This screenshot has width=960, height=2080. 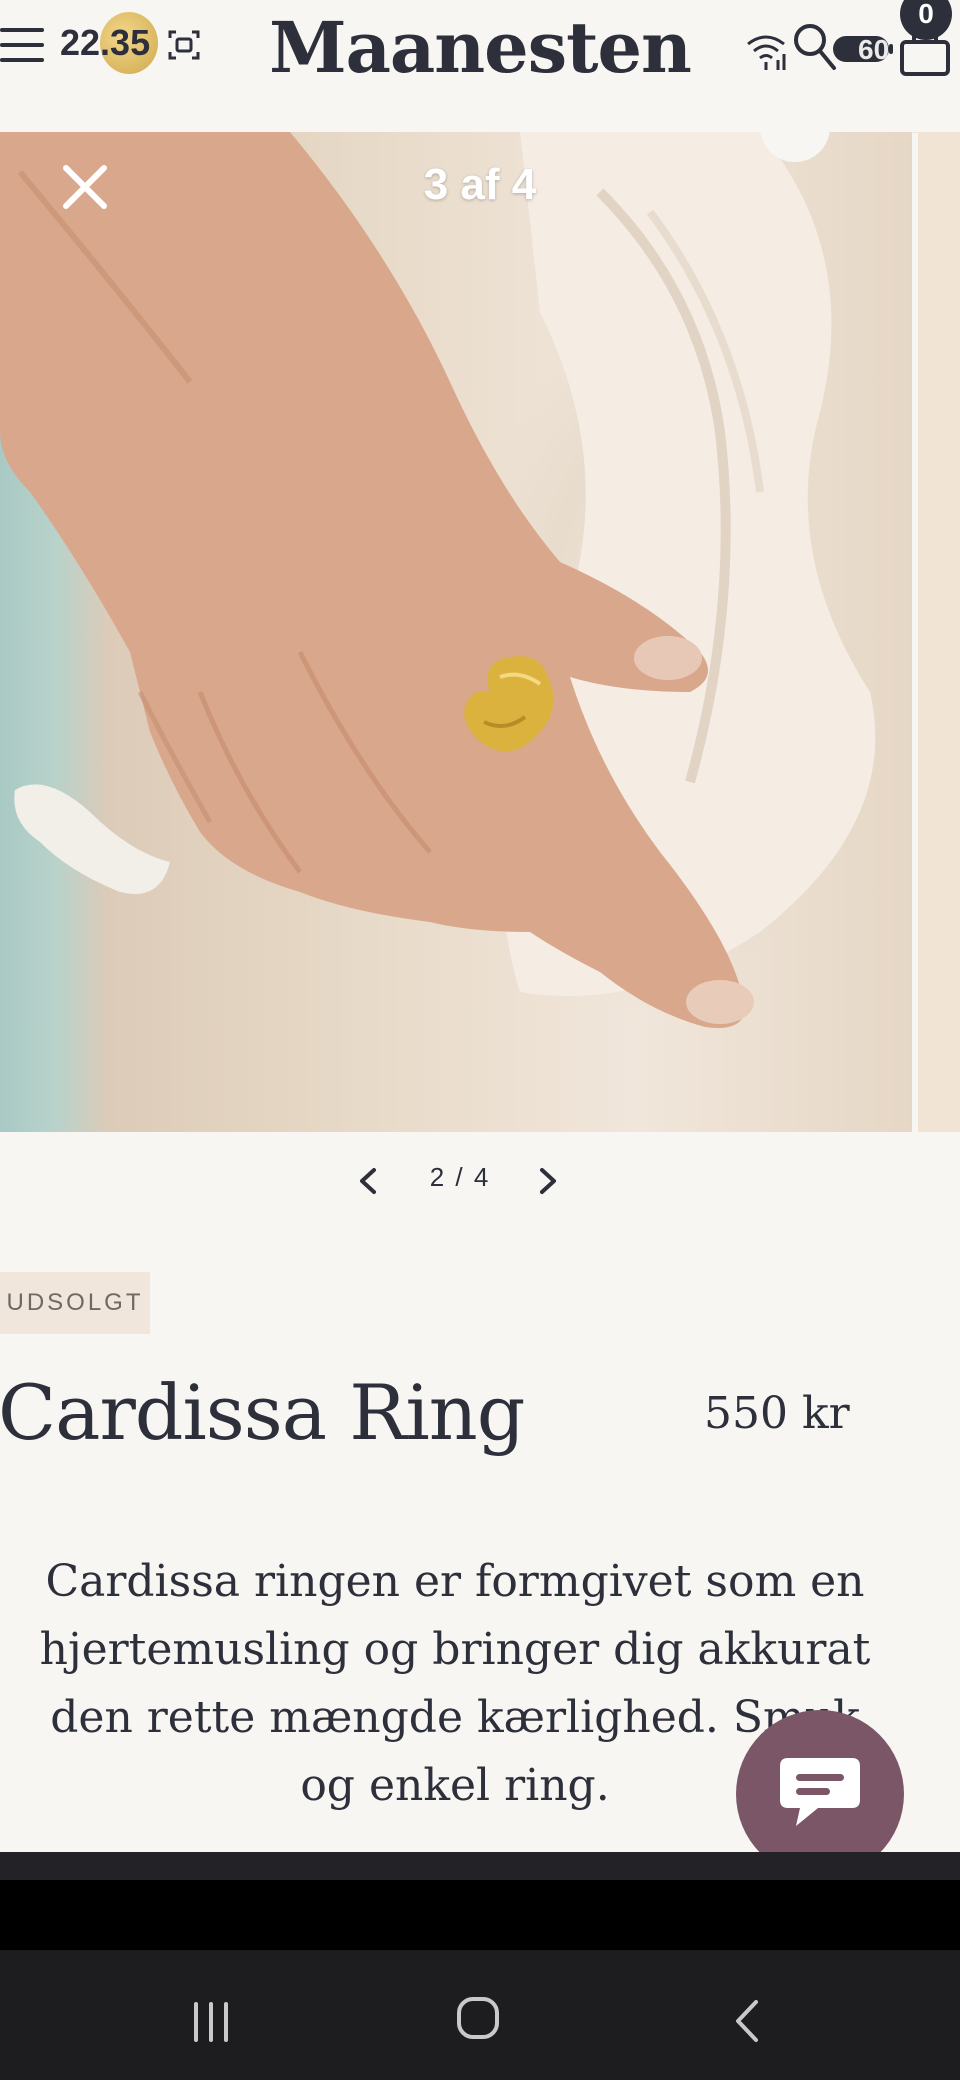 I want to click on battery-level: 60, so click(x=874, y=49).